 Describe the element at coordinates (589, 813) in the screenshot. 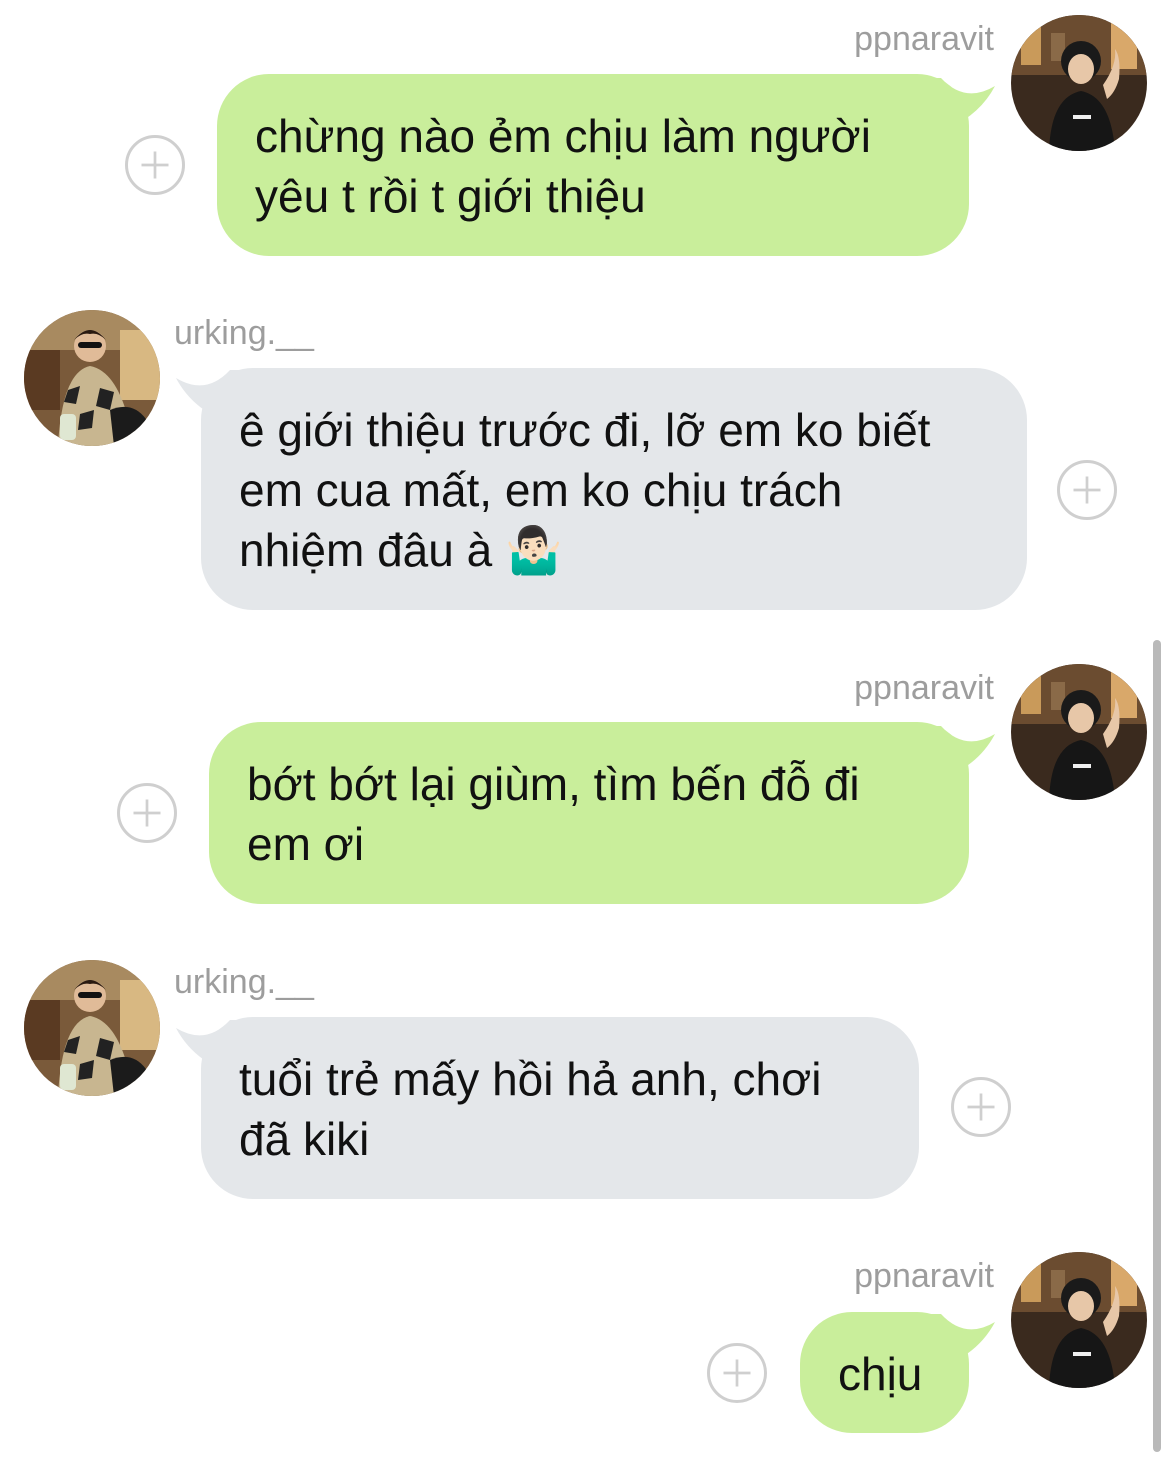

I see `message-text: bớt bớt lại giùm, tìm bến đỗ đi em ơi` at that location.